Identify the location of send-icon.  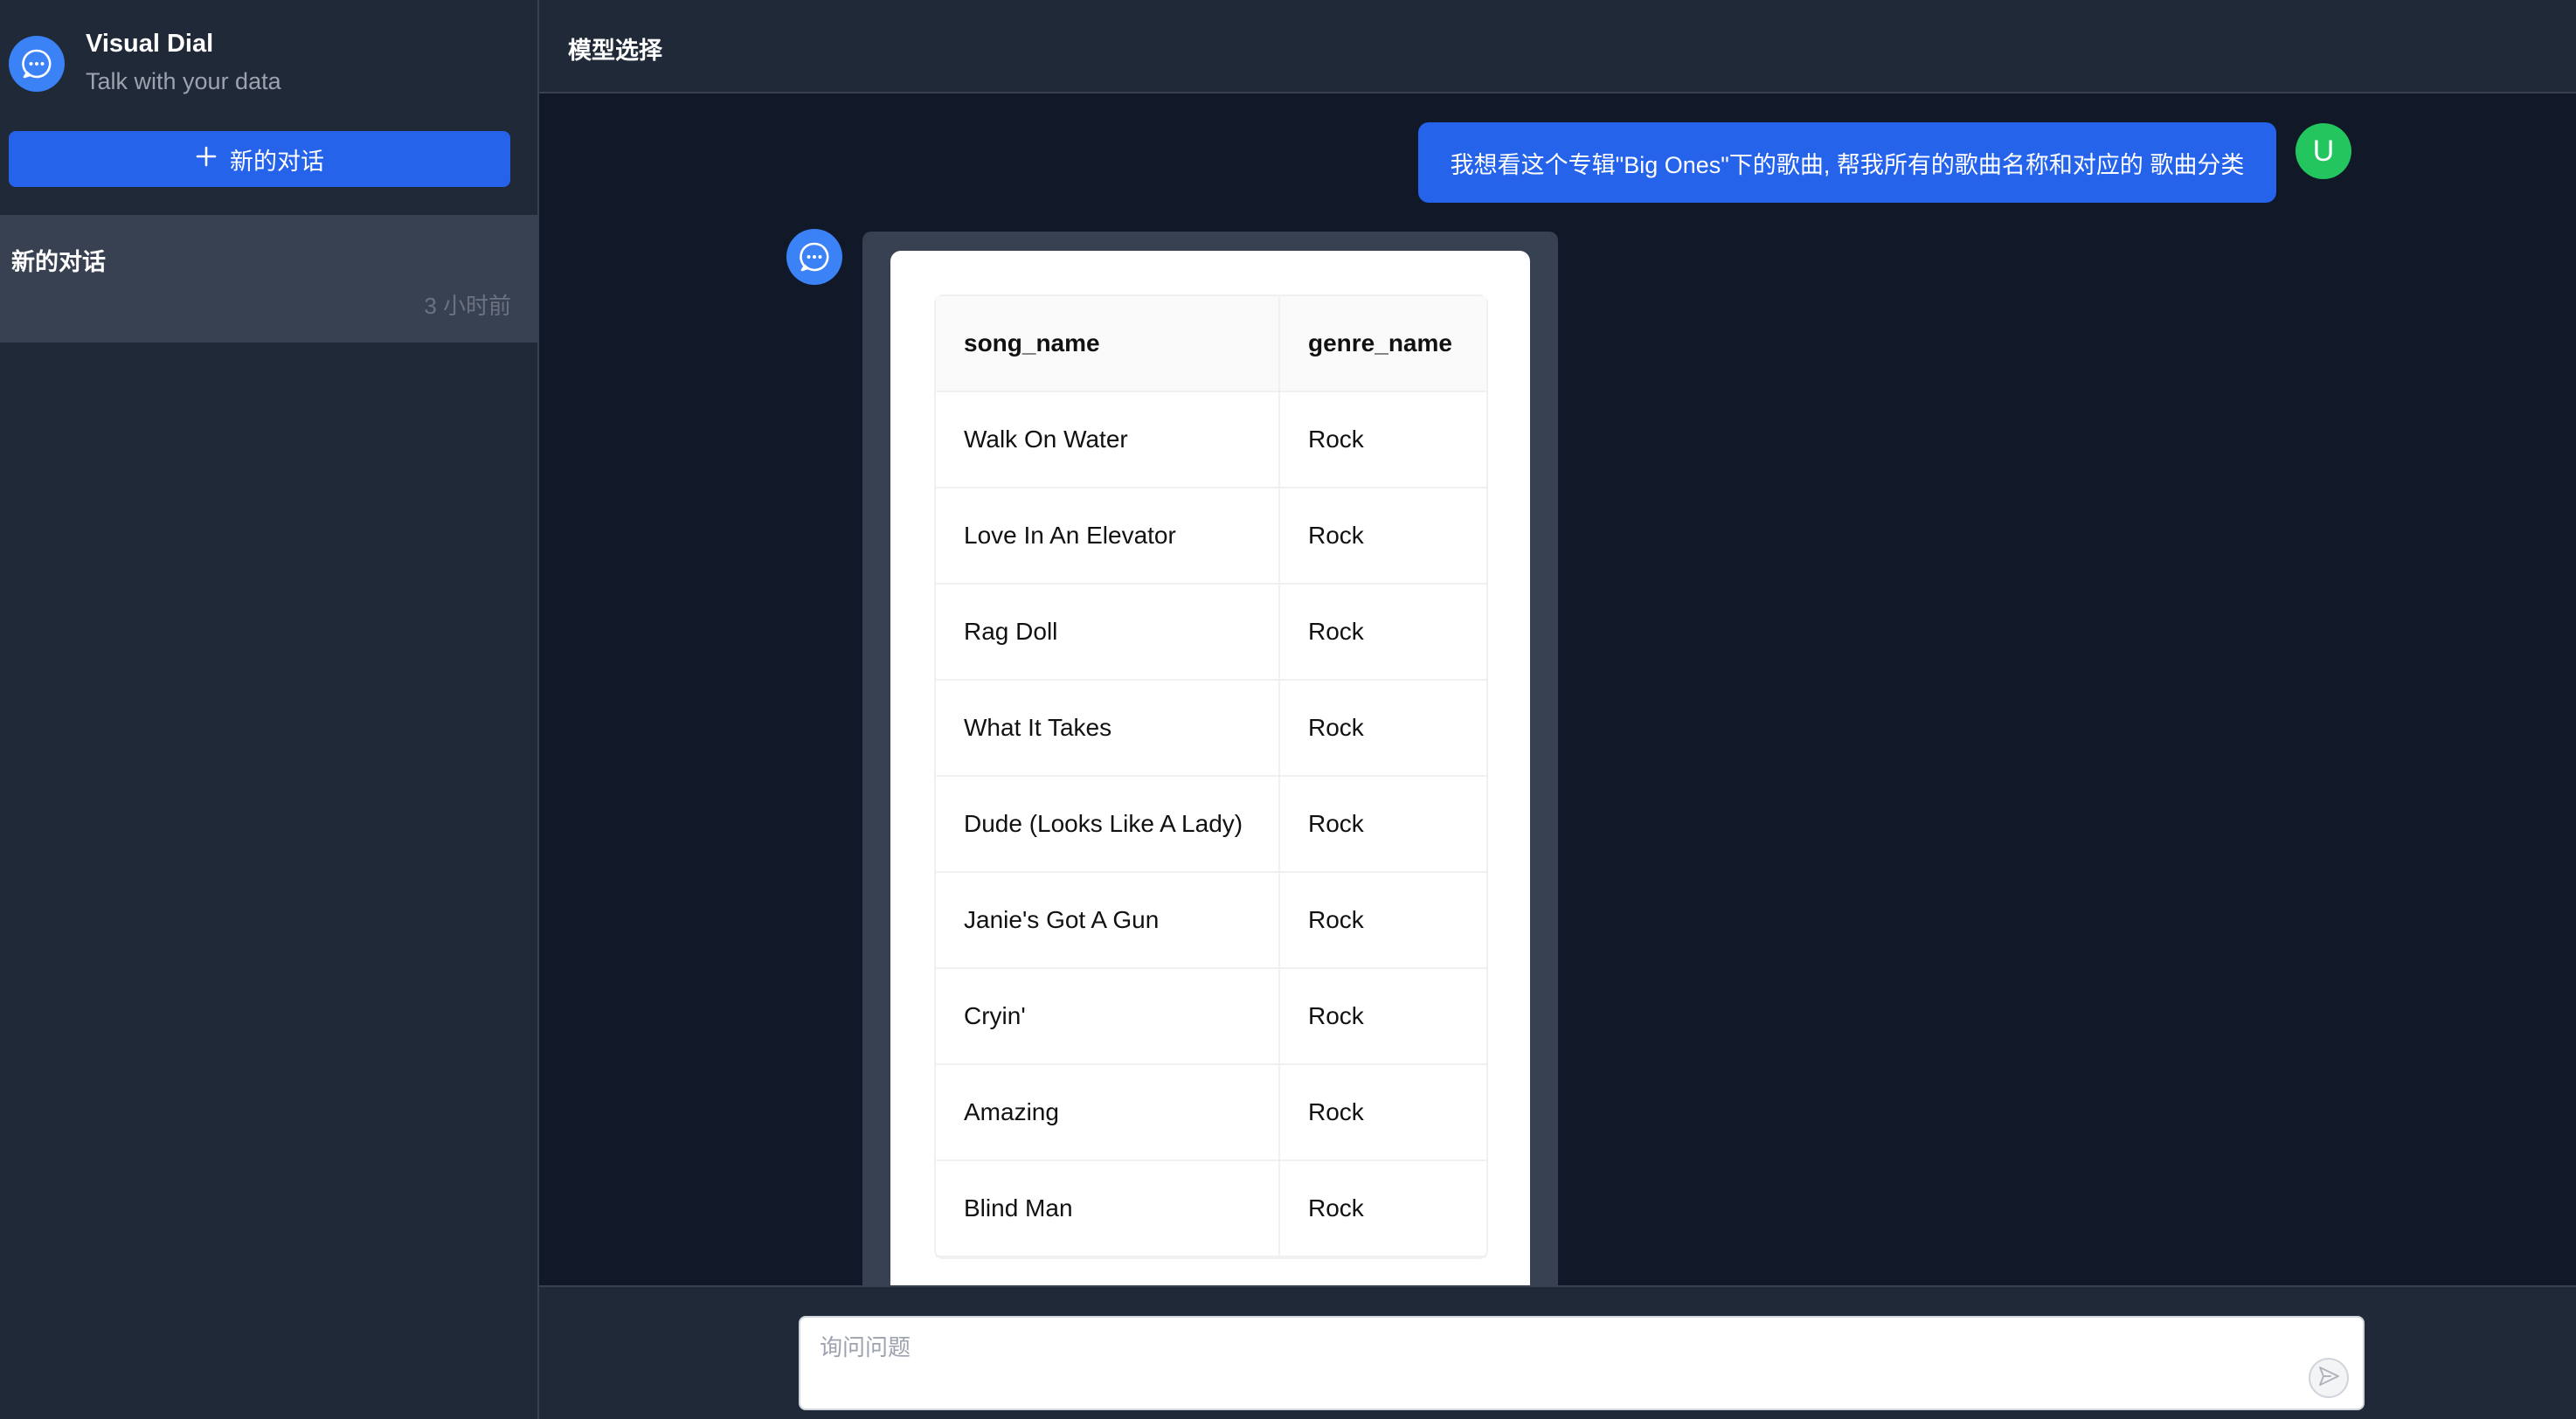
(2328, 1378).